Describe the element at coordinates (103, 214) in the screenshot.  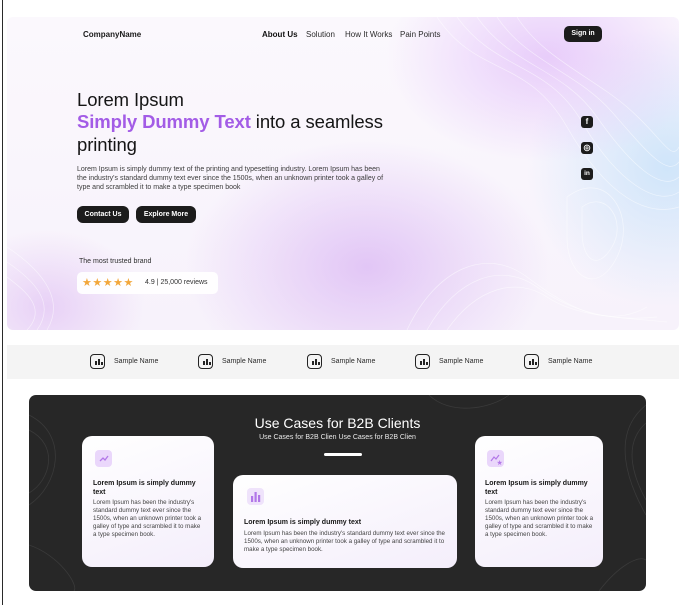
I see `contact-us-button: Contact Us` at that location.